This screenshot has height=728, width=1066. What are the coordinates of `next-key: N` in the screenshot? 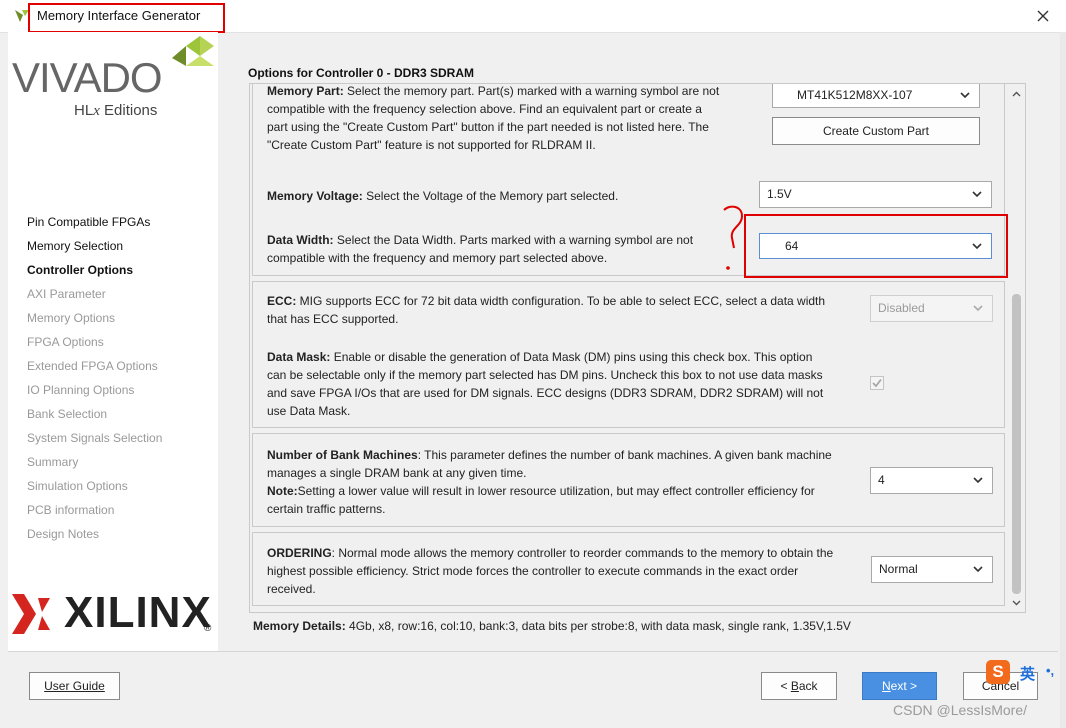 It's located at (886, 686).